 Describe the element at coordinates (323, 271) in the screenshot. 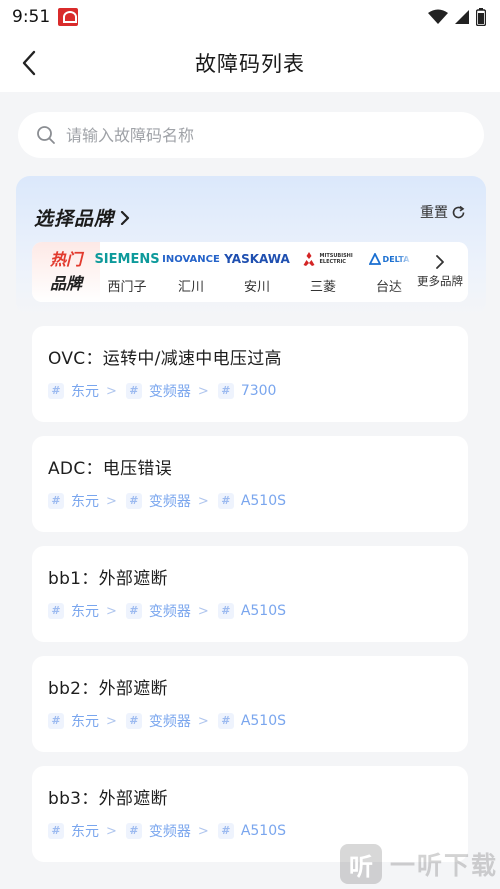

I see `brand-item-mitsubishi: MITSUBISHI ELECTRIC 三菱` at that location.